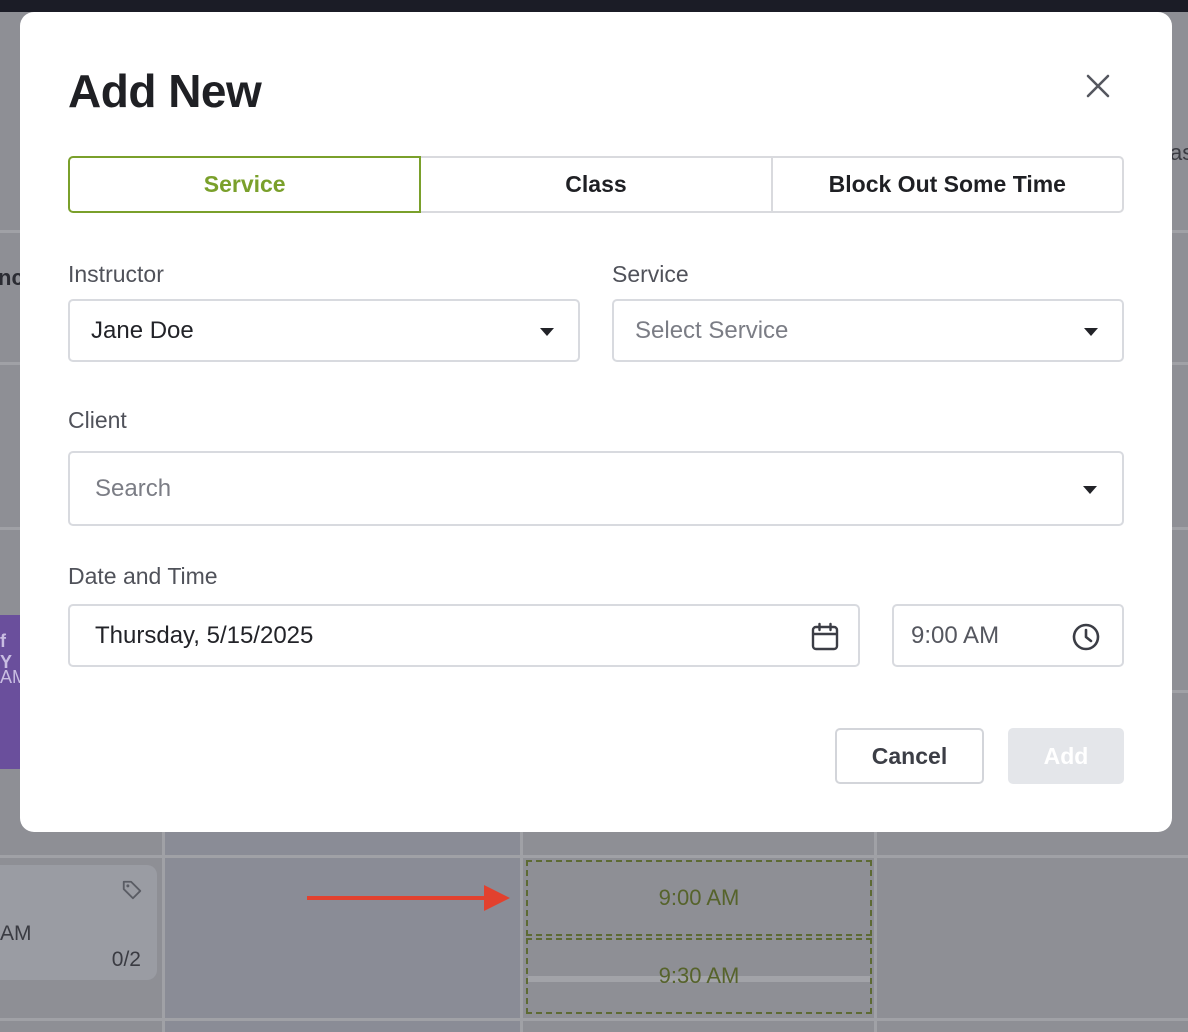 The height and width of the screenshot is (1032, 1188). What do you see at coordinates (1066, 756) in the screenshot?
I see `add-button: Add` at bounding box center [1066, 756].